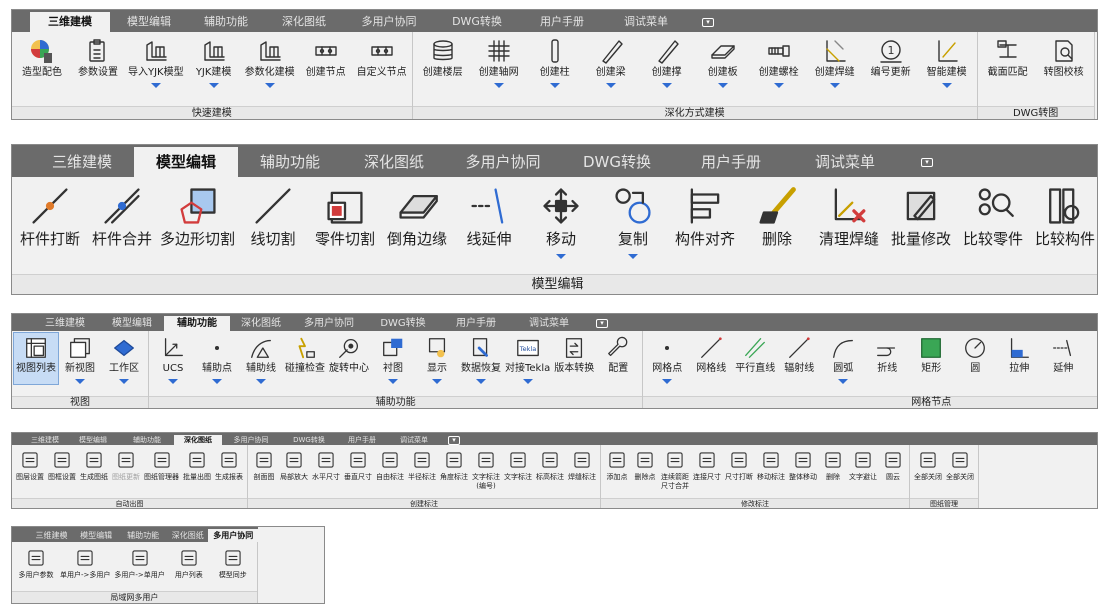 The width and height of the screenshot is (1098, 605). Describe the element at coordinates (518, 464) in the screenshot. I see `text-button: 文字标注` at that location.